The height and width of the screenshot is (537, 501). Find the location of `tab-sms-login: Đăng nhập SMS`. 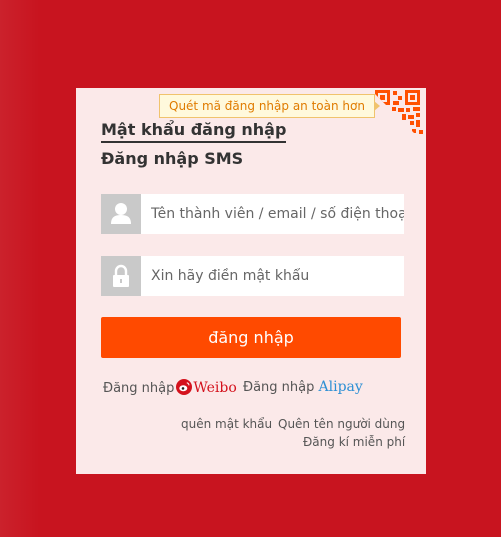

tab-sms-login: Đăng nhập SMS is located at coordinates (172, 158).